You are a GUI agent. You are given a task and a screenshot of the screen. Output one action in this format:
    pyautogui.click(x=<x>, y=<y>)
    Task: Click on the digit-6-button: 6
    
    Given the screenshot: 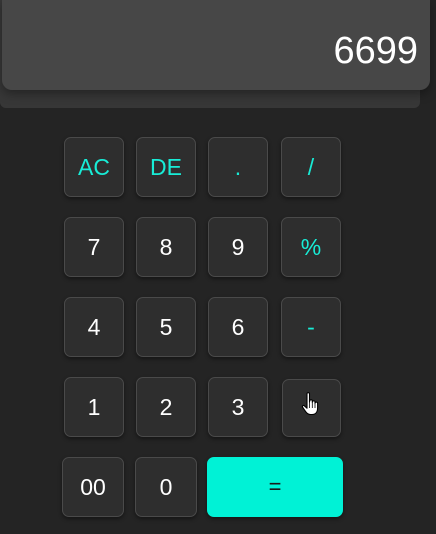 What is the action you would take?
    pyautogui.click(x=238, y=327)
    